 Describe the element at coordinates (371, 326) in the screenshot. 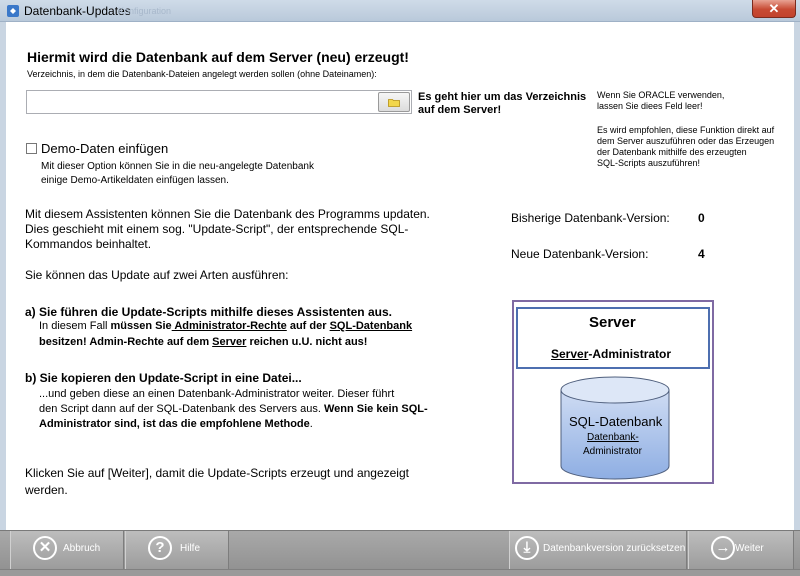

I see `option-a-sql-db: SQL-Datenbank` at that location.